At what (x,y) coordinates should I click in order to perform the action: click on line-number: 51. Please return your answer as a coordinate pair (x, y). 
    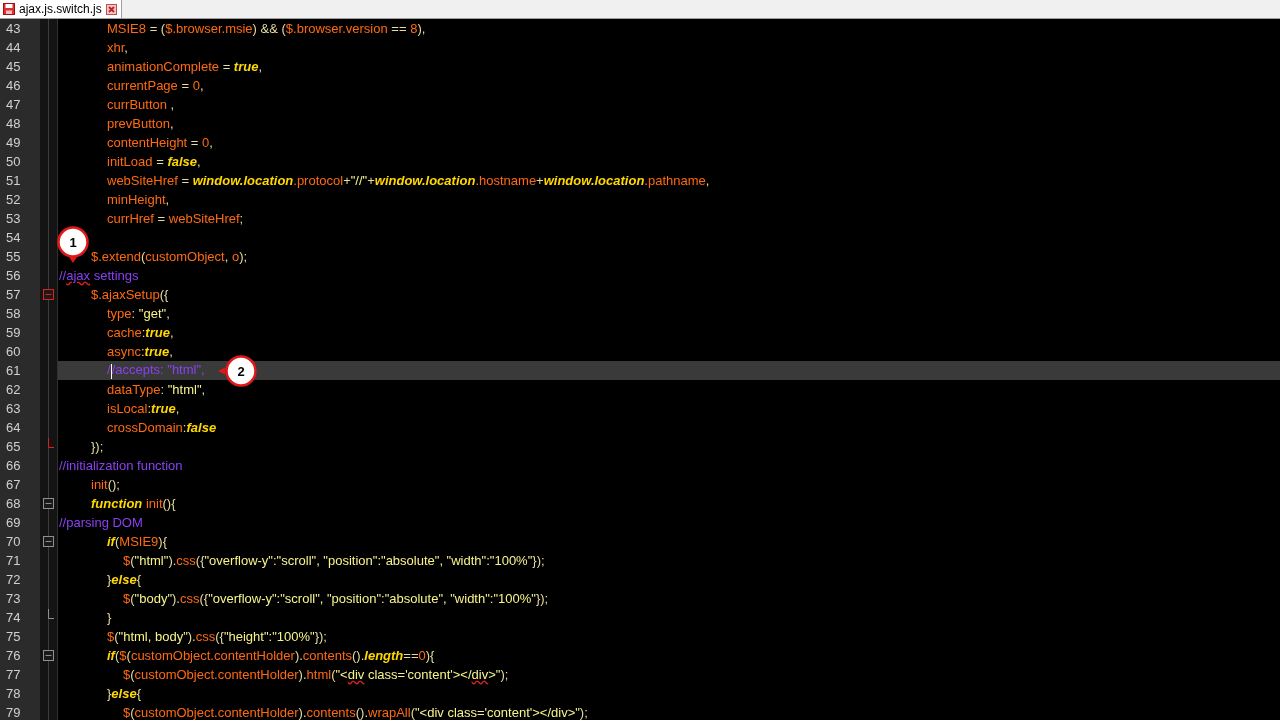
    Looking at the image, I should click on (13, 180).